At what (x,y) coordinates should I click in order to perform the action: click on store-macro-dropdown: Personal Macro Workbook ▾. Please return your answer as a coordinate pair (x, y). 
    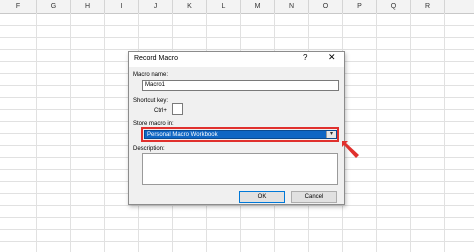
    Looking at the image, I should click on (240, 134).